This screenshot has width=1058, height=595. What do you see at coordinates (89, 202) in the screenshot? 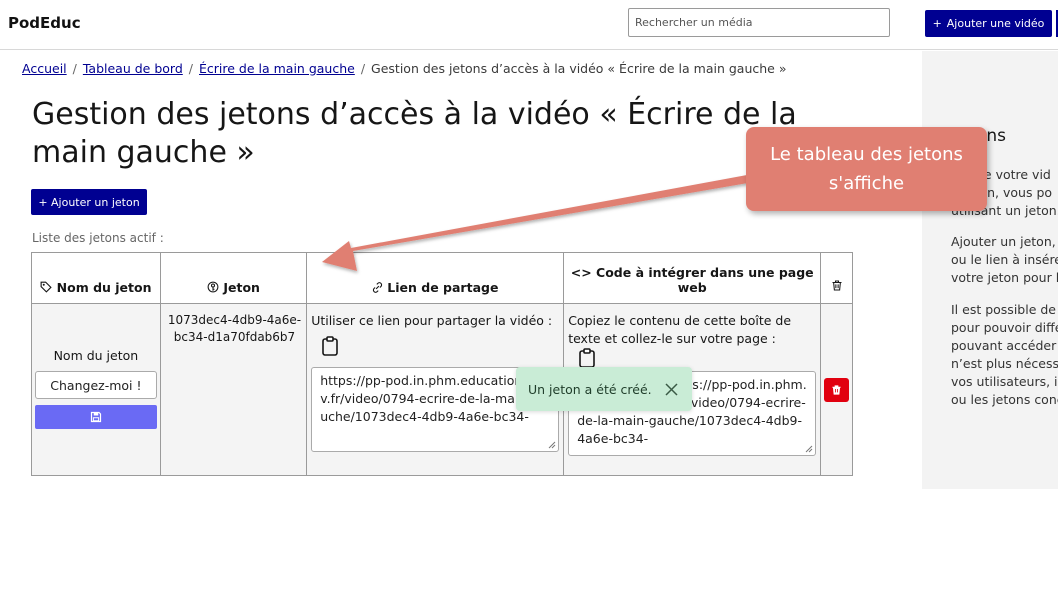
I see `add-token-button: + Ajouter un jeton` at bounding box center [89, 202].